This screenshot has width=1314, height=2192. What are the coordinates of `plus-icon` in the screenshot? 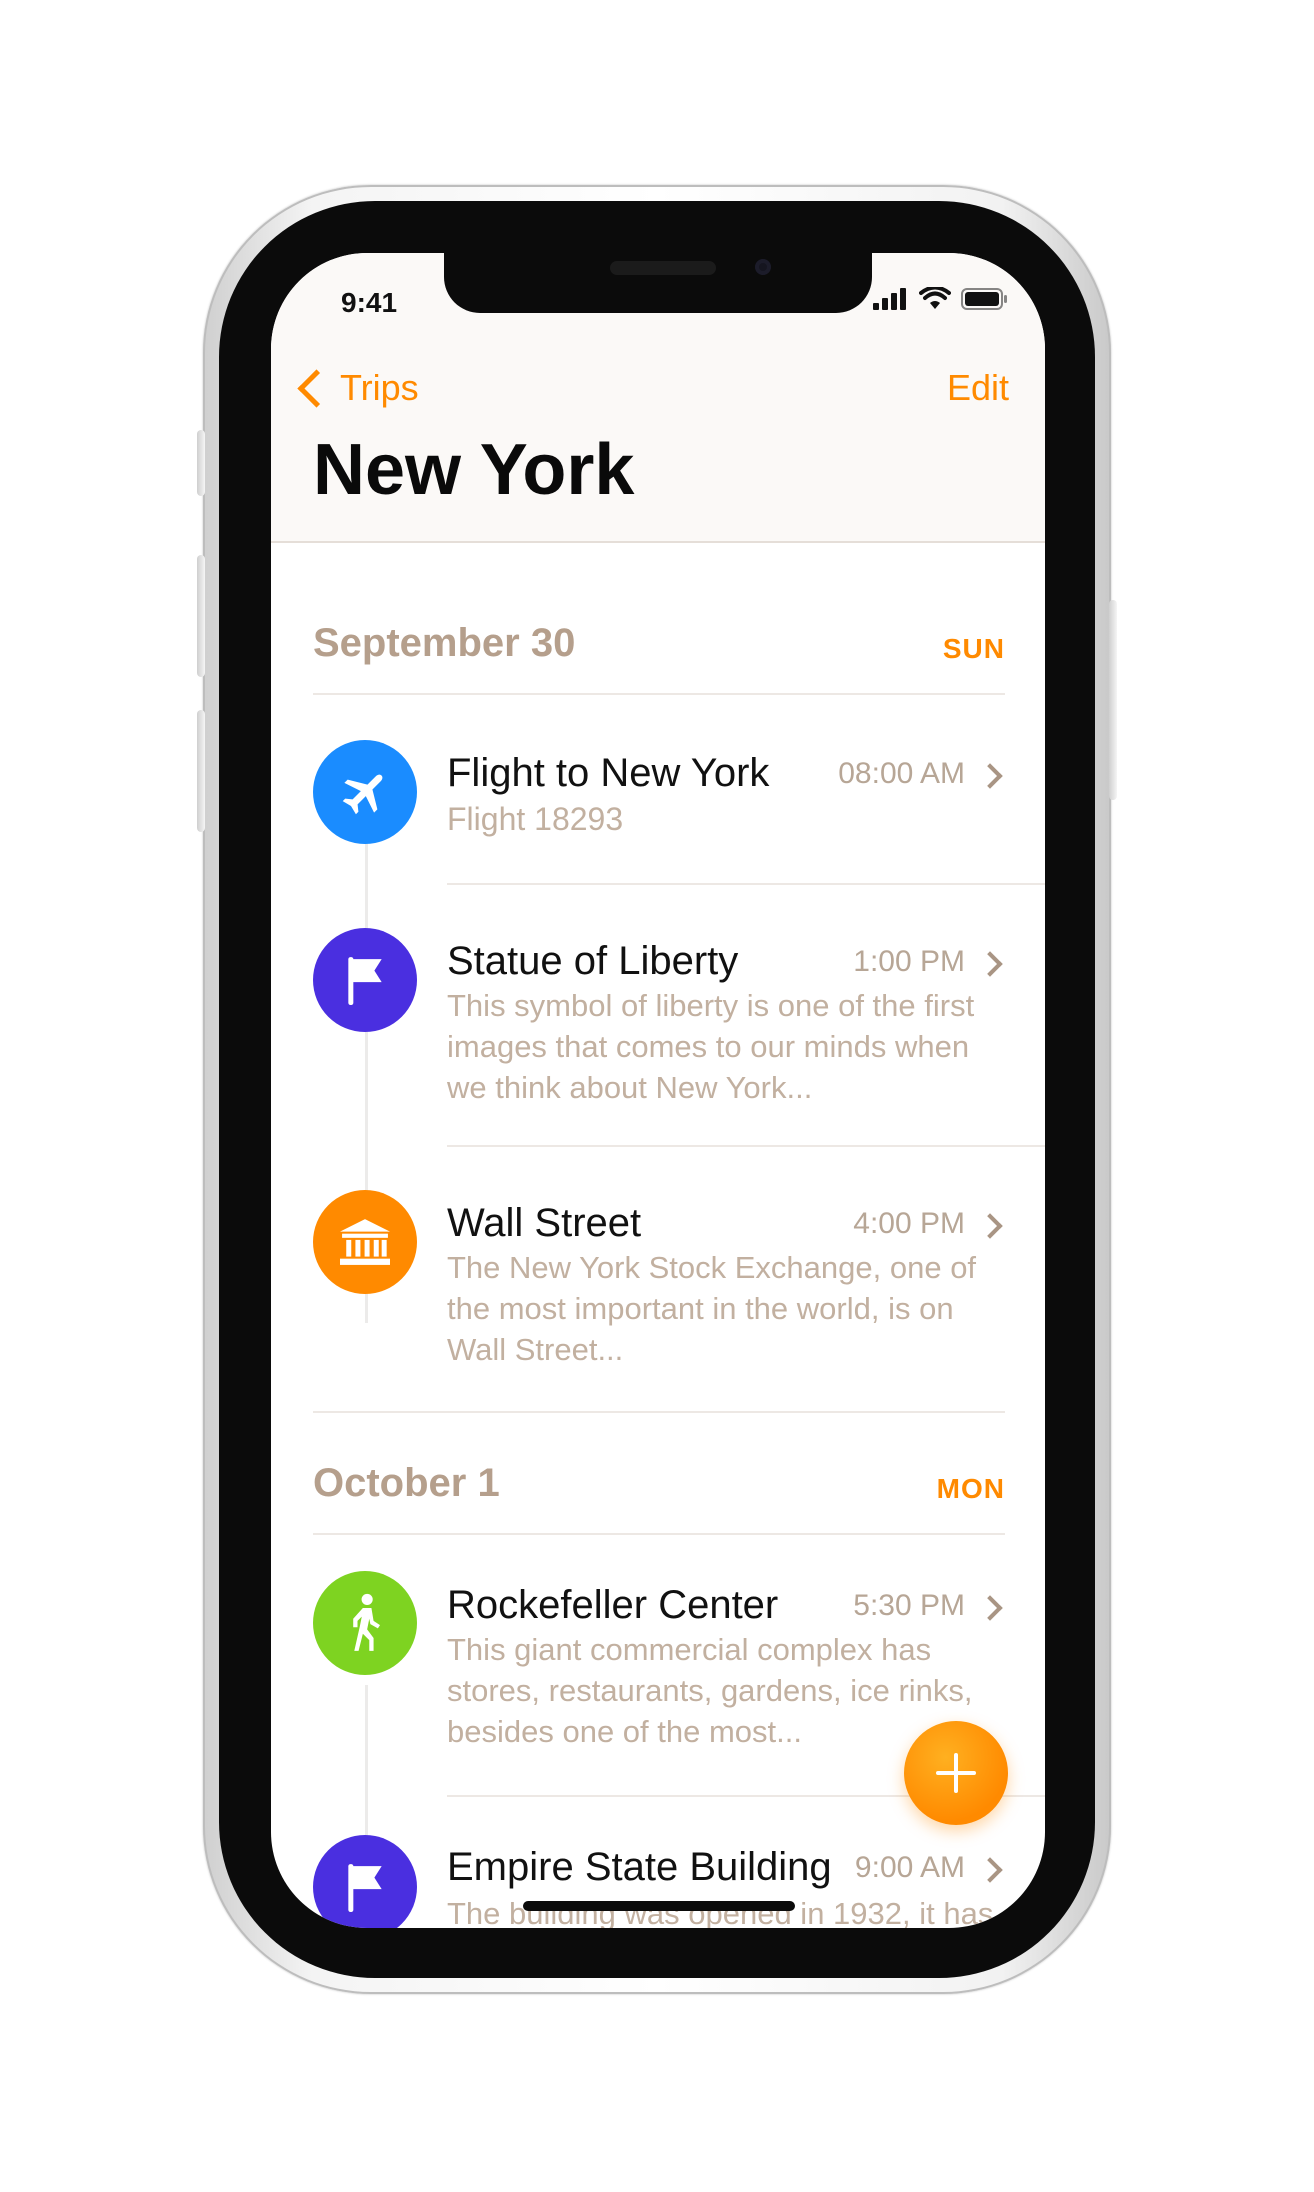 It's located at (956, 1773).